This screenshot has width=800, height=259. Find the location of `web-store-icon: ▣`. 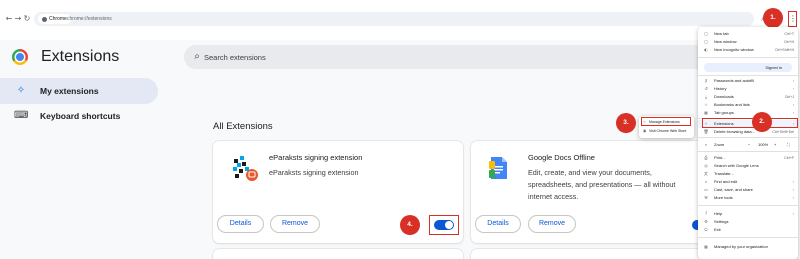

web-store-icon: ▣ is located at coordinates (645, 131).